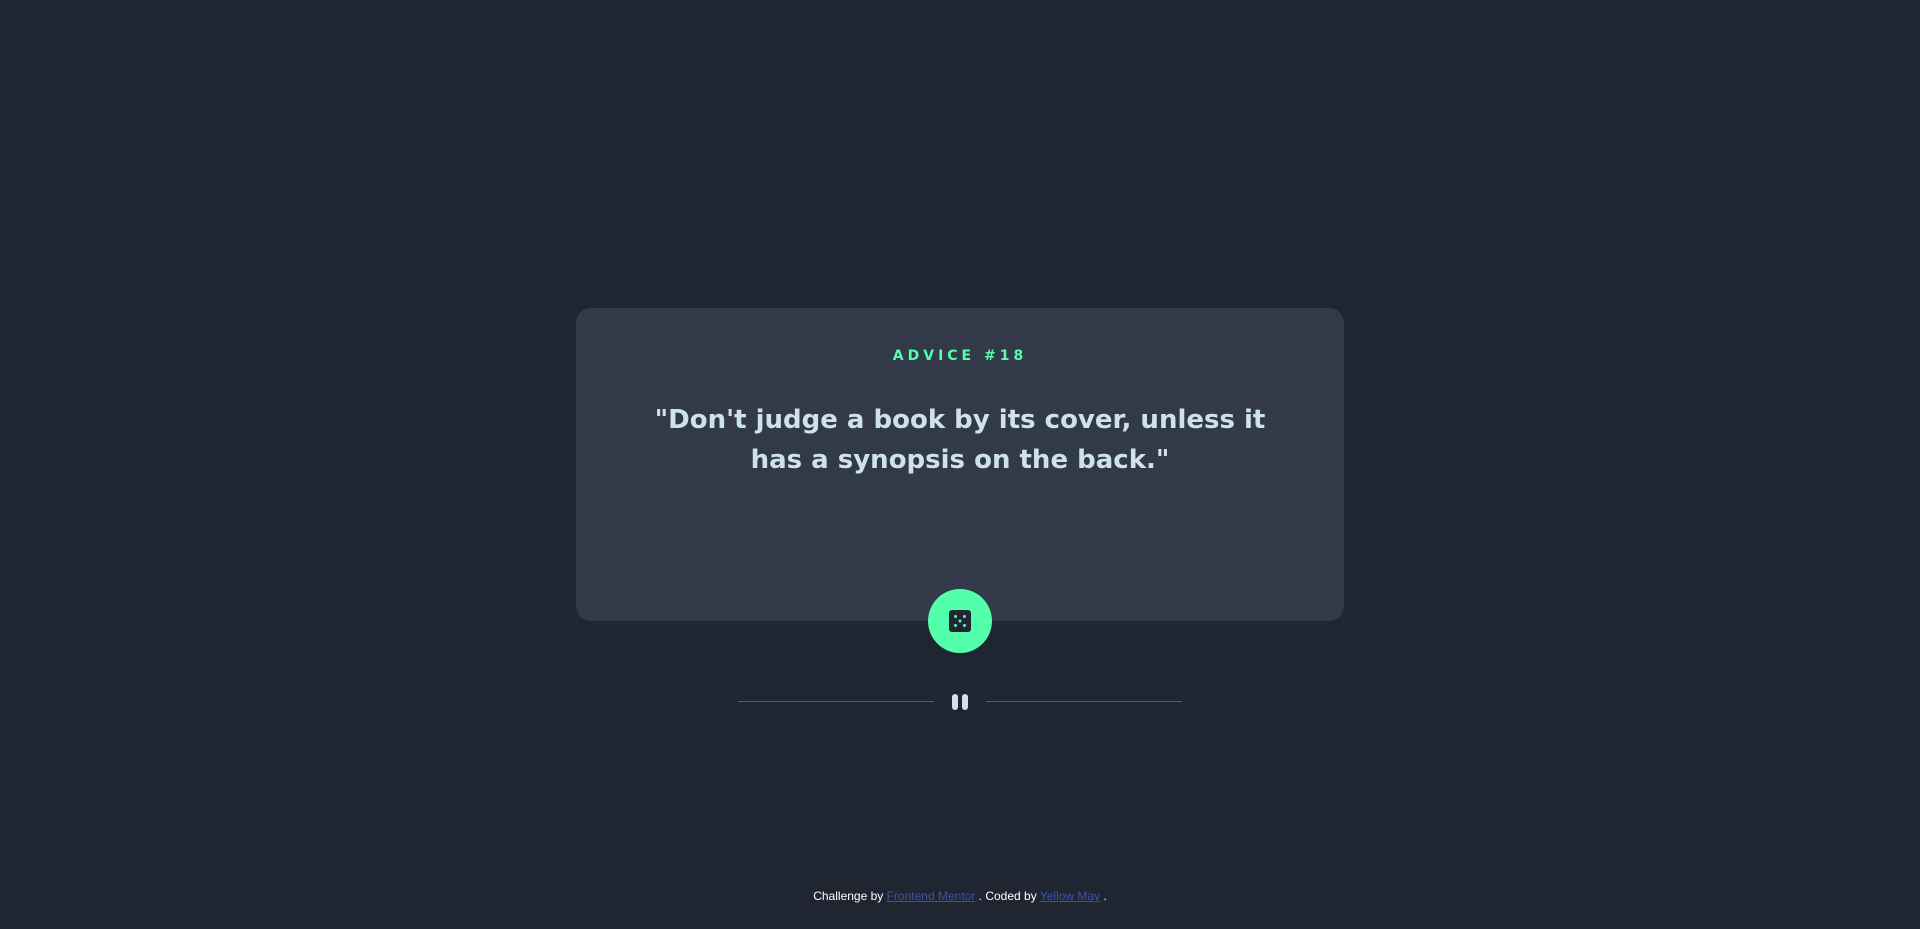  I want to click on attribution-suffix: ., so click(1105, 896).